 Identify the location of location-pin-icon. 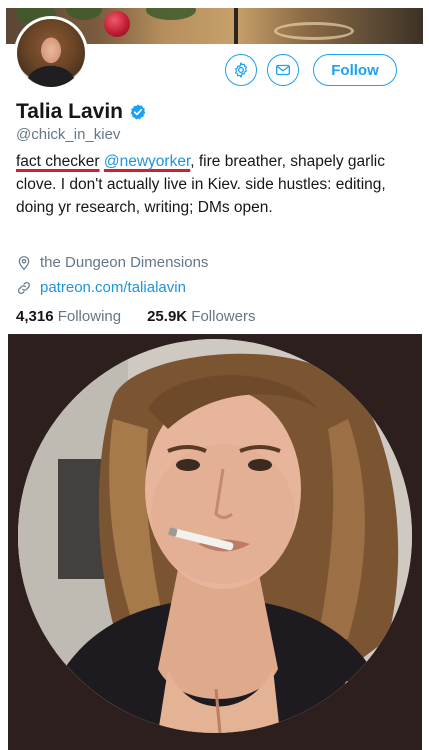
(24, 262).